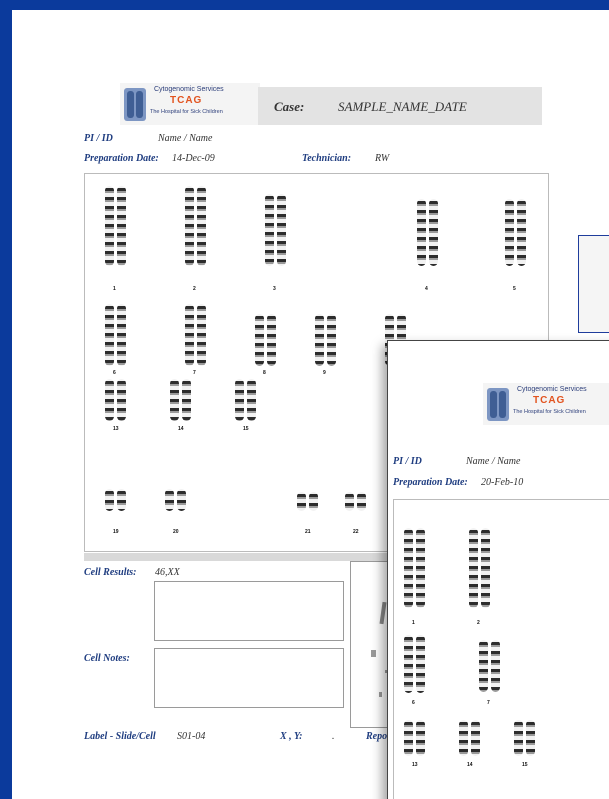  What do you see at coordinates (426, 289) in the screenshot?
I see `chromosome-number: 4` at bounding box center [426, 289].